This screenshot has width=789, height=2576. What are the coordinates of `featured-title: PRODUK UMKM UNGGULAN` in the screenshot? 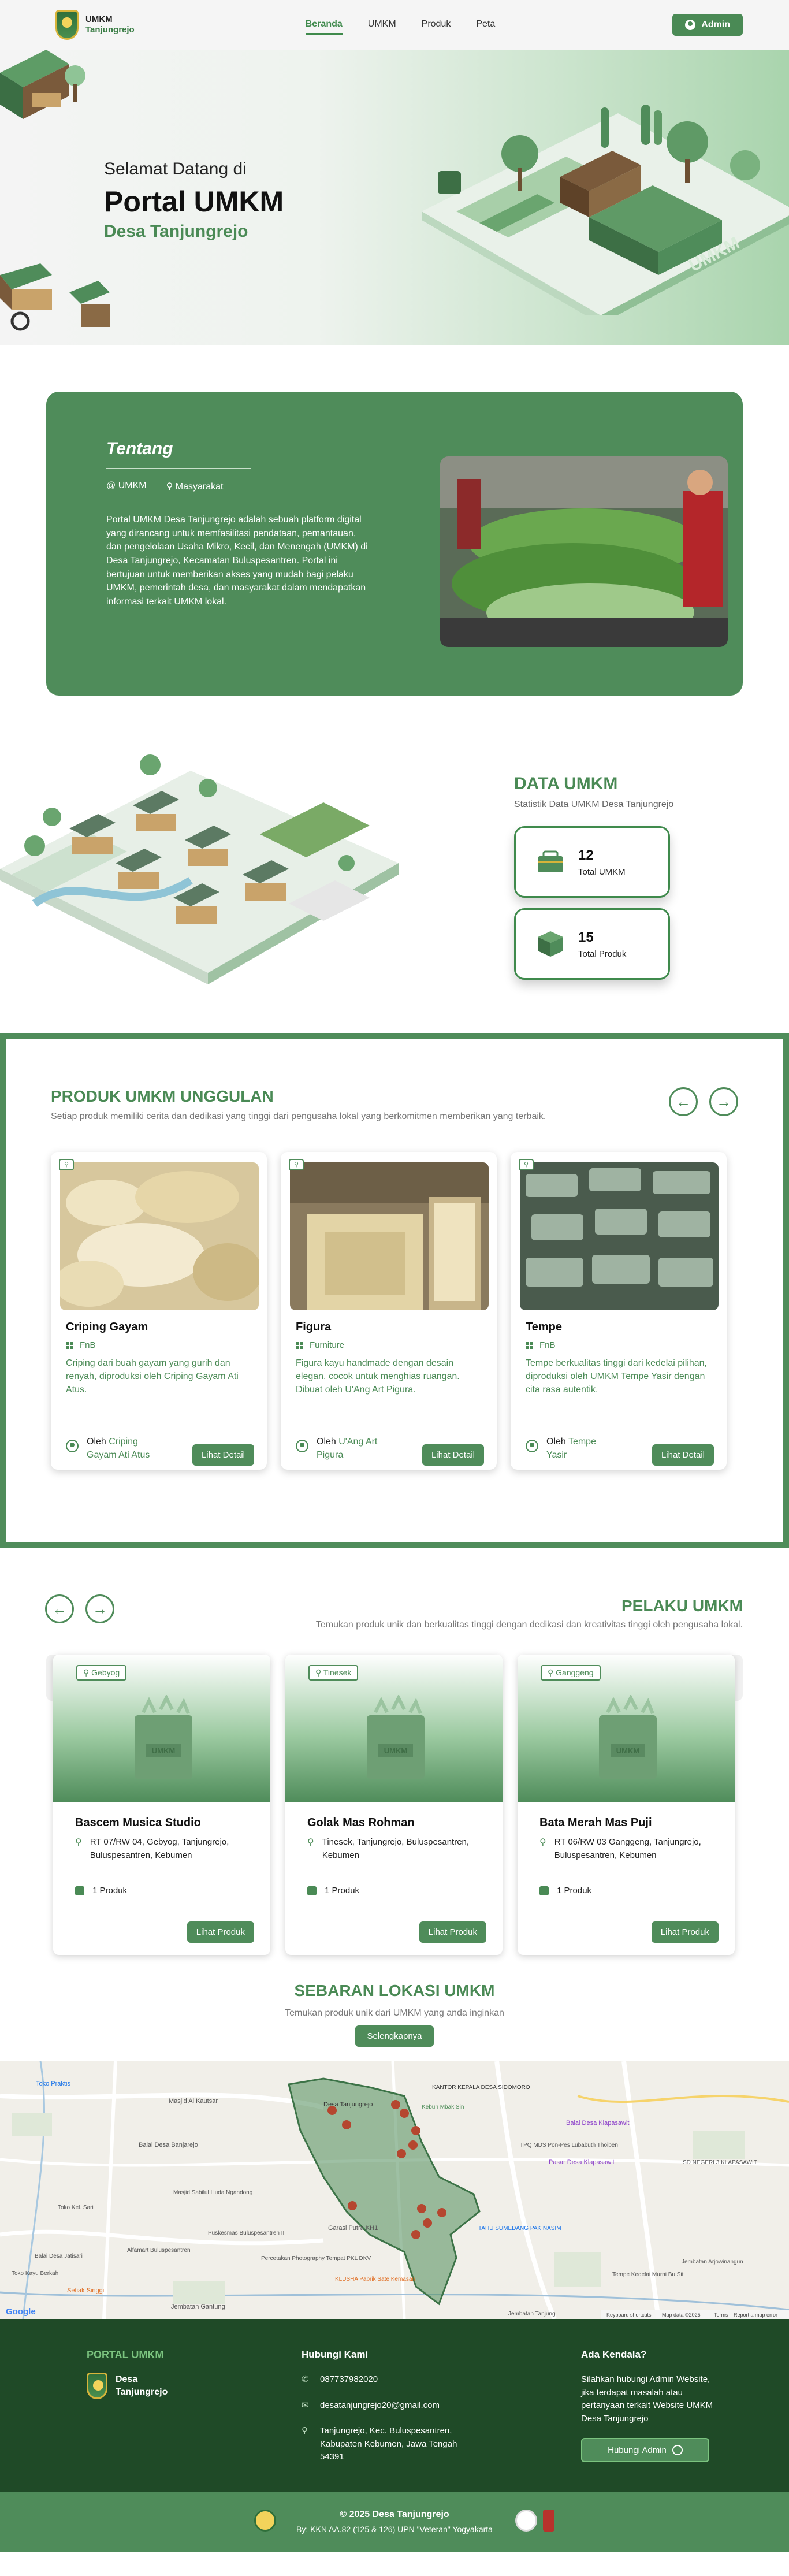 It's located at (162, 1096).